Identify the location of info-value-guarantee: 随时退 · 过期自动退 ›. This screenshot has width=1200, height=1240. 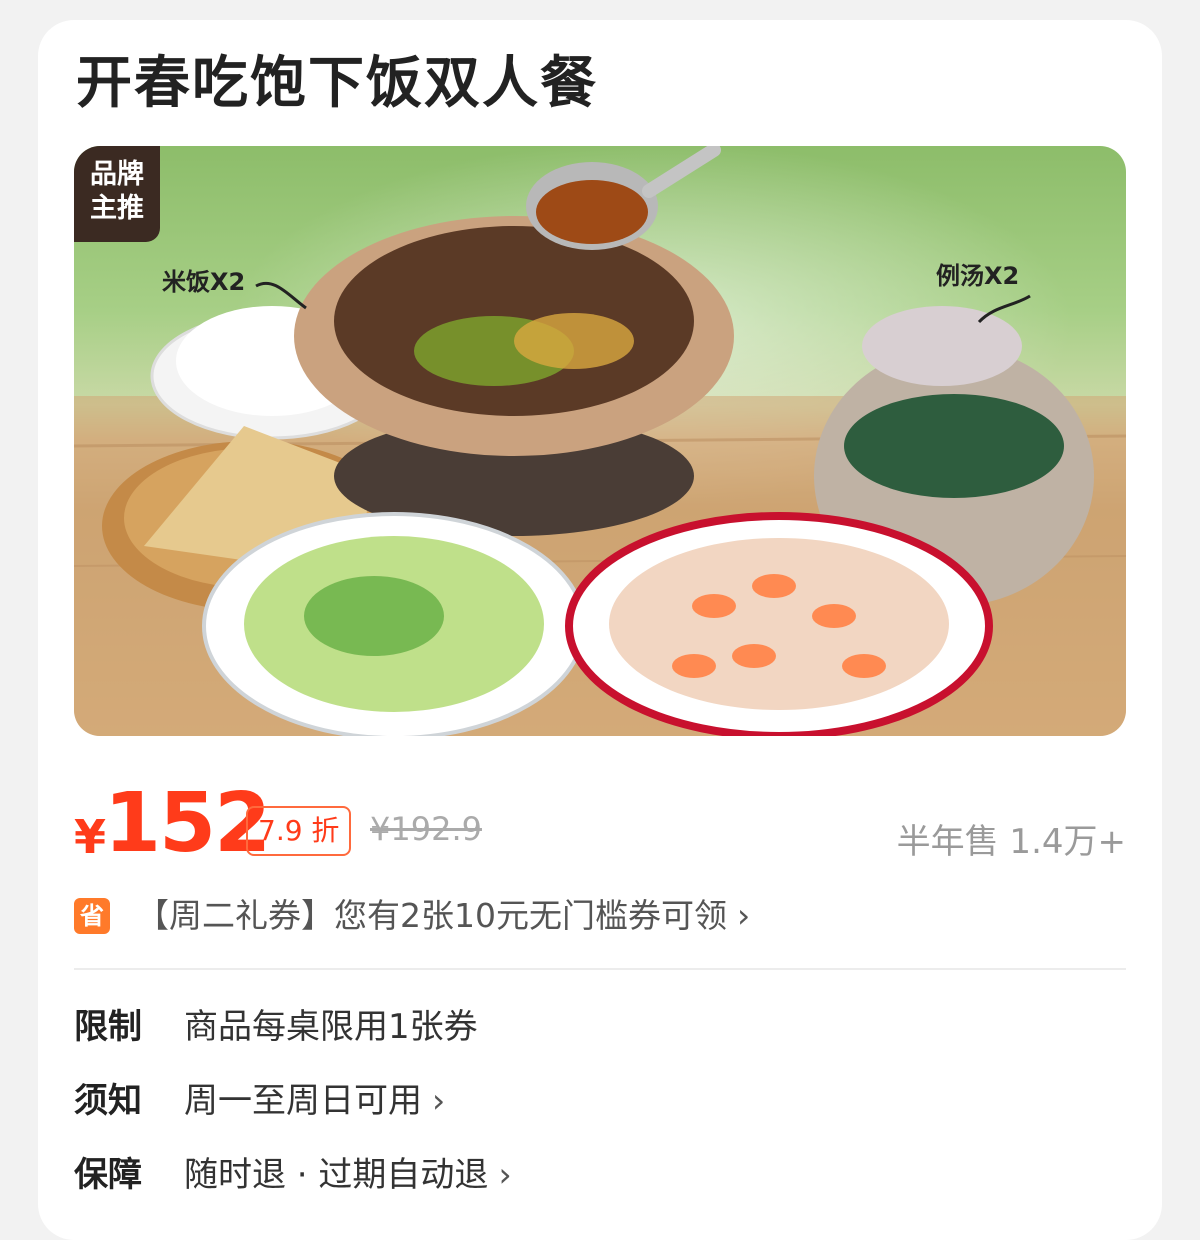
(348, 1175).